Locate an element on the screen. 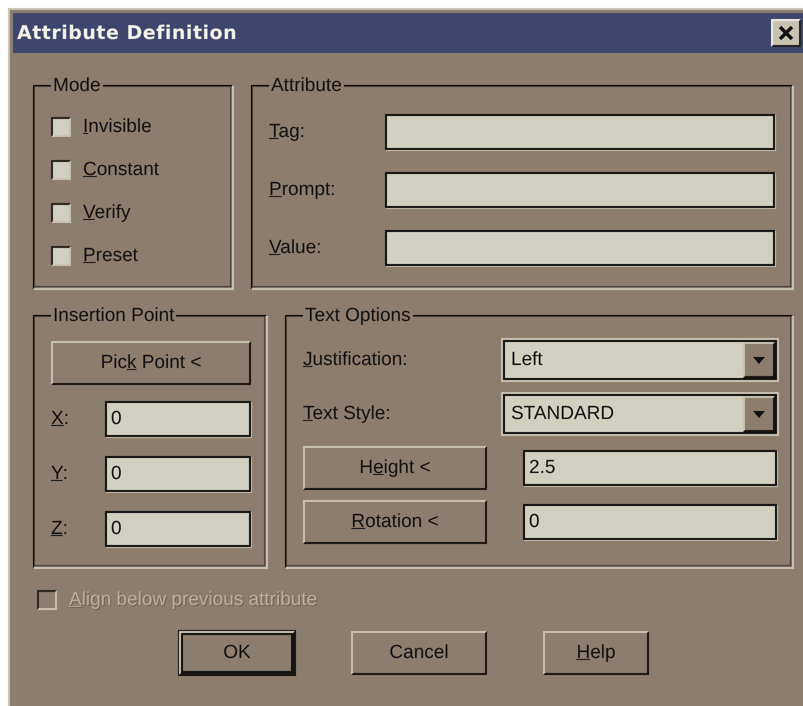  field-label: Value: is located at coordinates (295, 248).